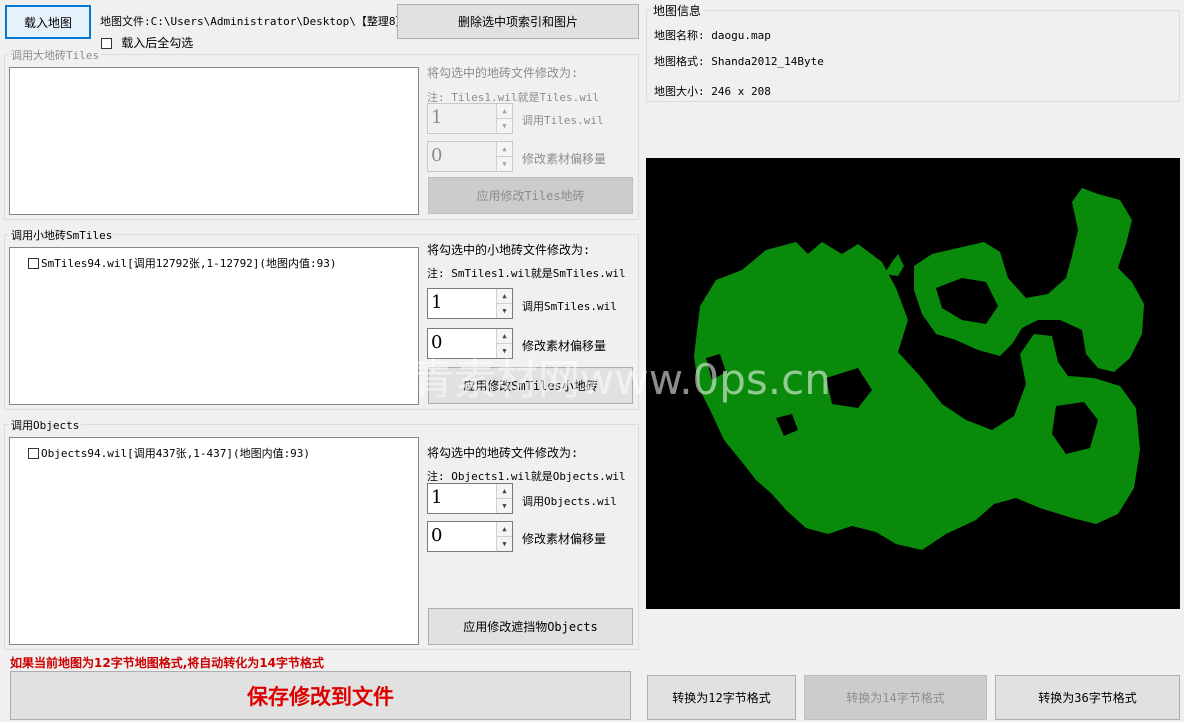 Image resolution: width=1184 pixels, height=722 pixels. Describe the element at coordinates (621, 379) in the screenshot. I see `watermark-text: 青素材网www.0ps.cn` at that location.